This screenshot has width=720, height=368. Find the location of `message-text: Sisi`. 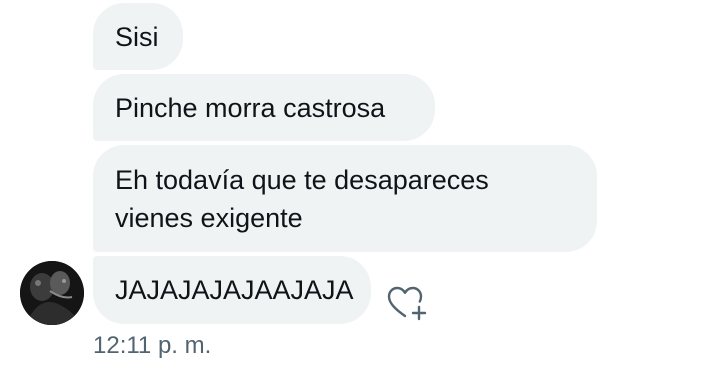

message-text: Sisi is located at coordinates (137, 37).